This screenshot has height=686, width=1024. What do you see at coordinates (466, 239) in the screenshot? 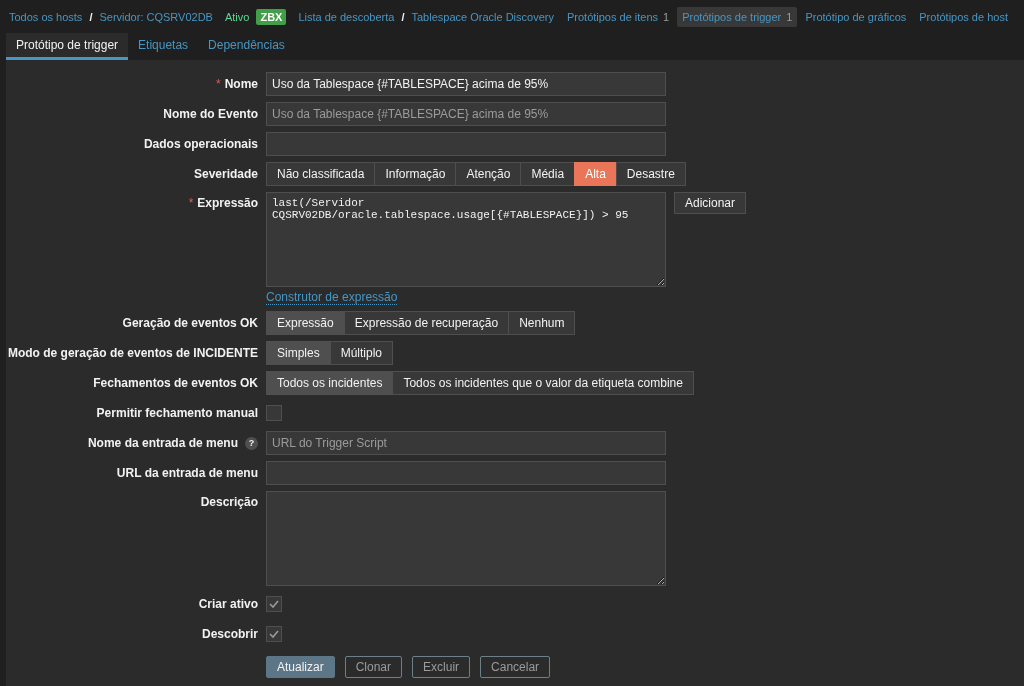
I see `expression-field: last(/Servidor CQSRV02DB/oracle.tablespace.usage[{#TABLESPACE}]) > 95` at bounding box center [466, 239].